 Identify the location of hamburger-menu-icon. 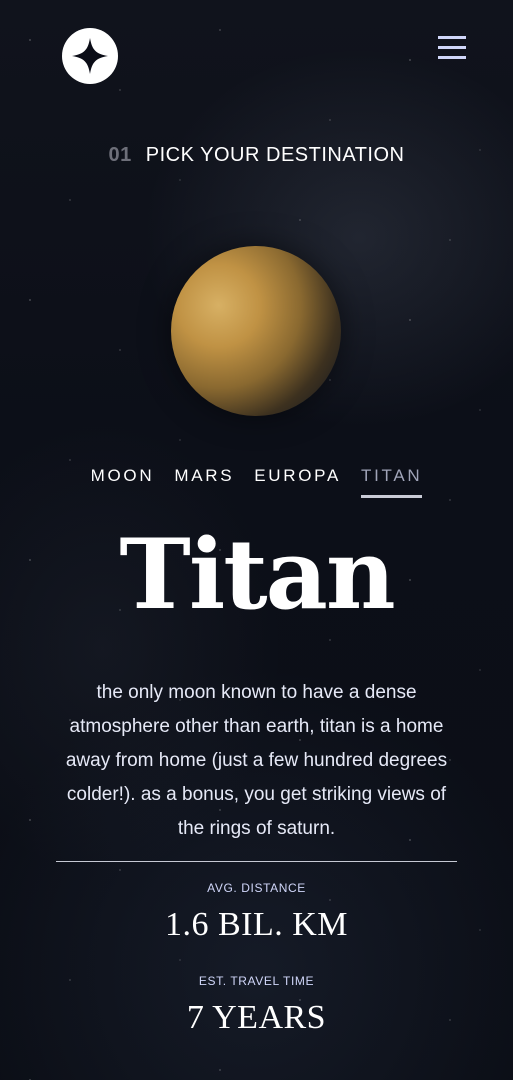
(453, 48).